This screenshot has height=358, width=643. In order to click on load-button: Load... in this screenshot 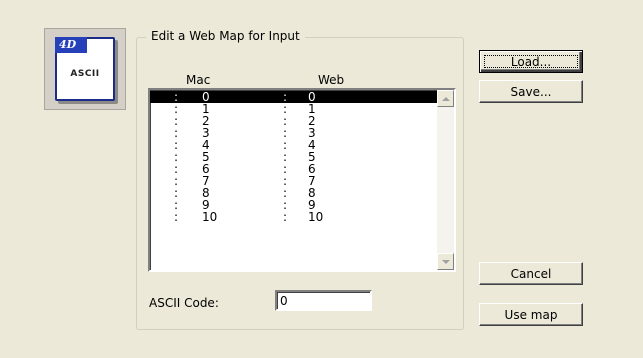, I will do `click(531, 61)`.